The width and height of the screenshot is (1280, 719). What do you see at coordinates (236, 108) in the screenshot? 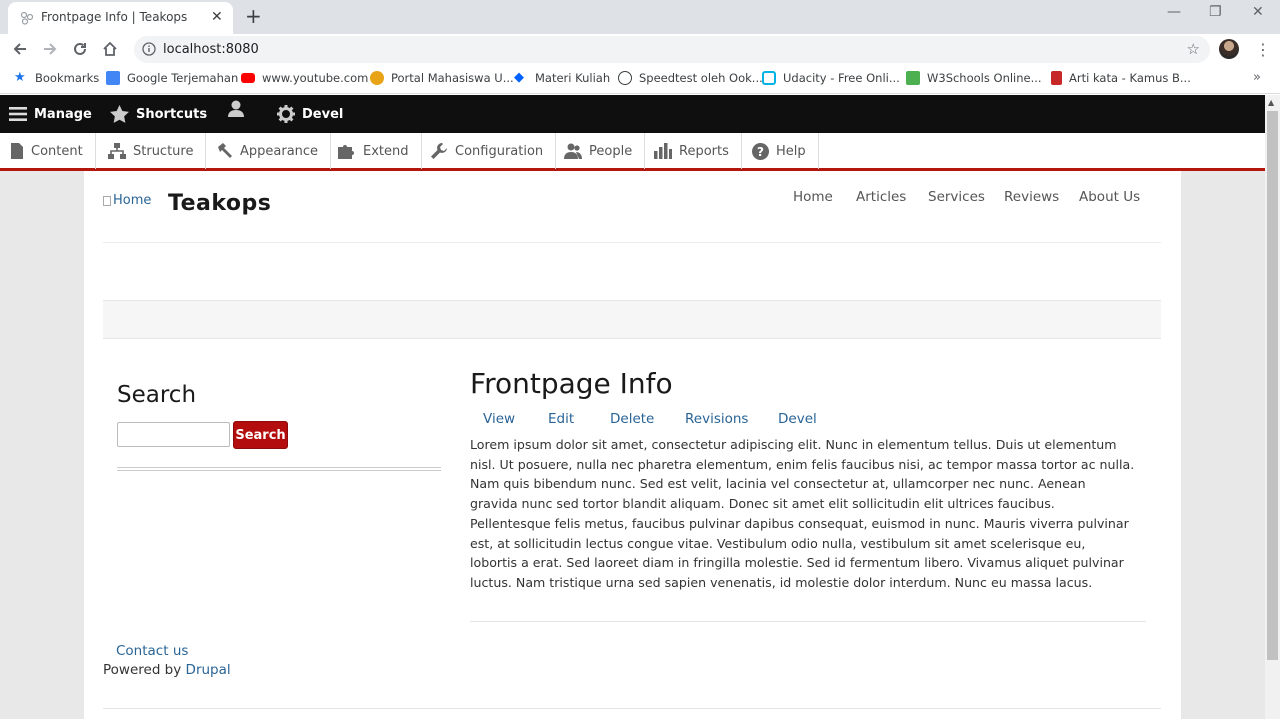
I see `user-icon` at bounding box center [236, 108].